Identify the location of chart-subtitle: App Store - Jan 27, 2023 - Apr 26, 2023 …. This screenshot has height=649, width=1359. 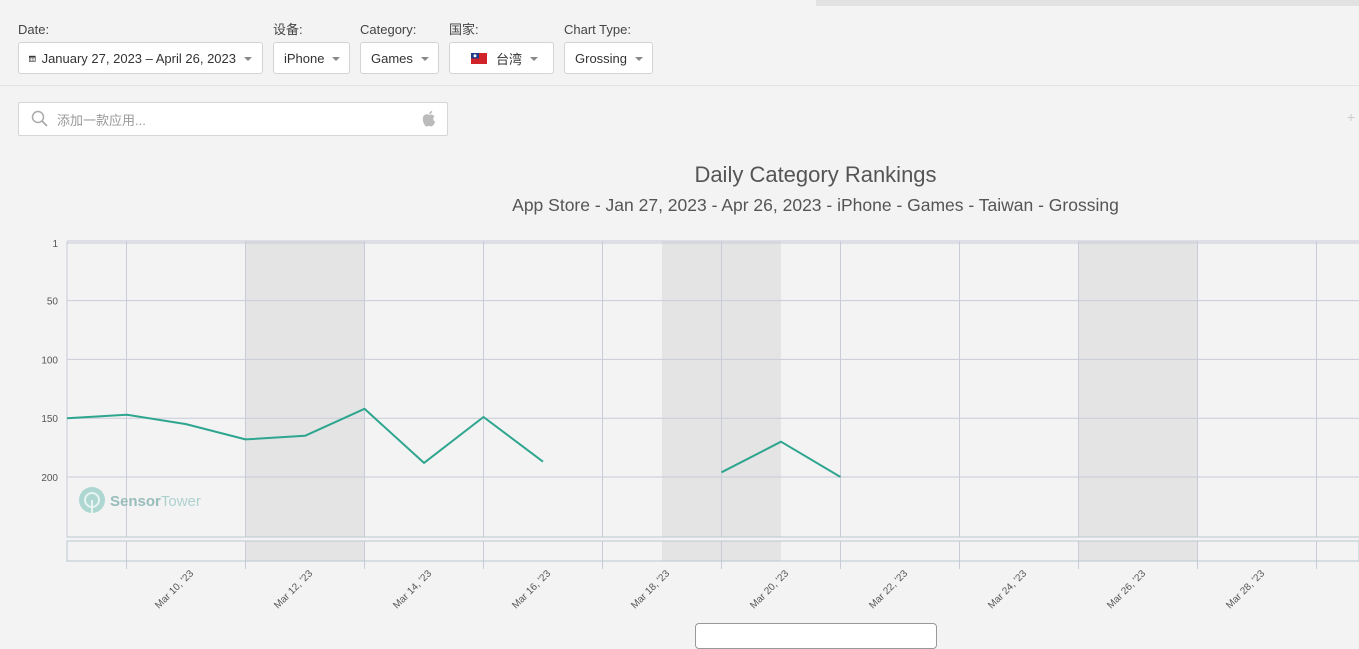
(815, 205).